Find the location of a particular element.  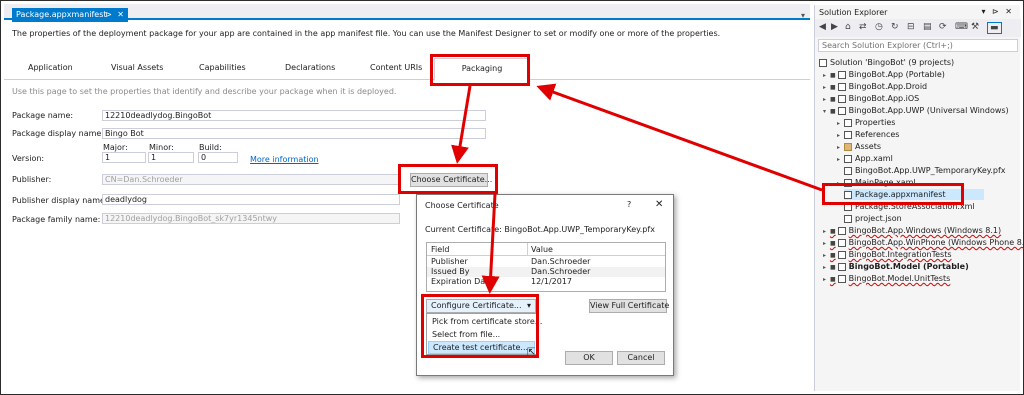

arrow-to-packaging-tab is located at coordinates (679, 137).